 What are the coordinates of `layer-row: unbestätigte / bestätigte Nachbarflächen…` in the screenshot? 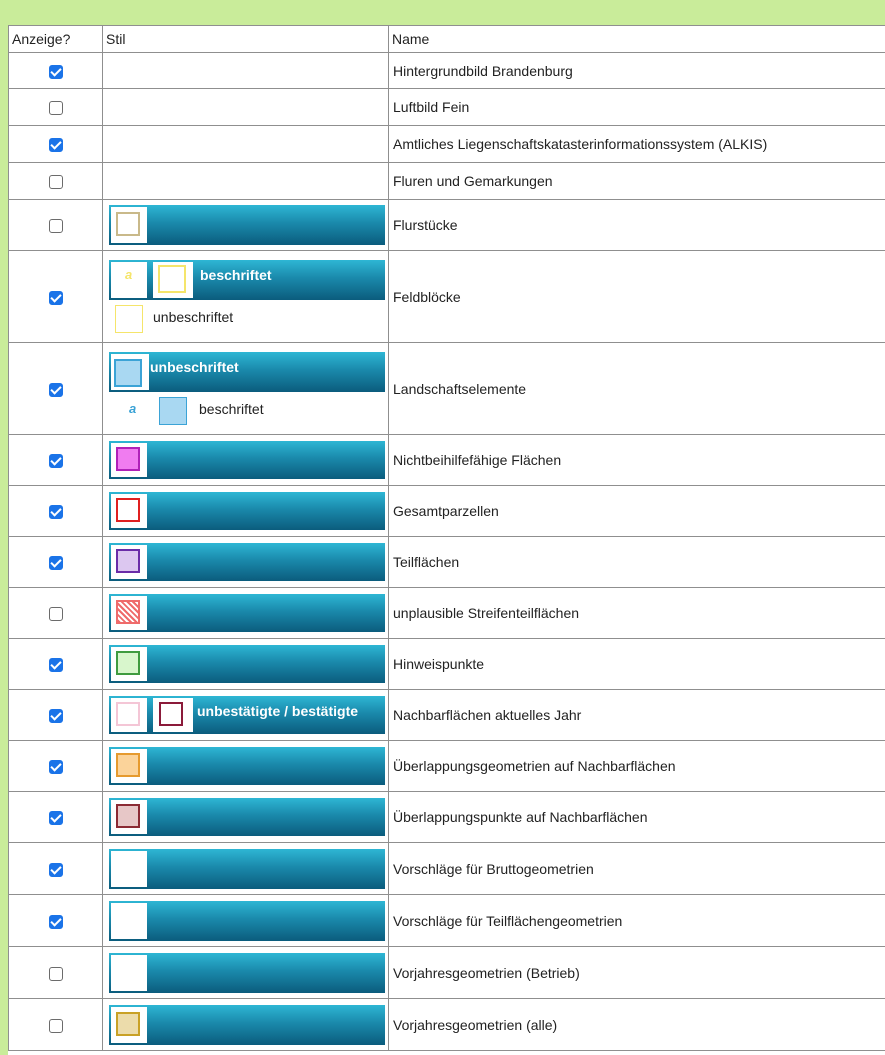 It's located at (446, 715).